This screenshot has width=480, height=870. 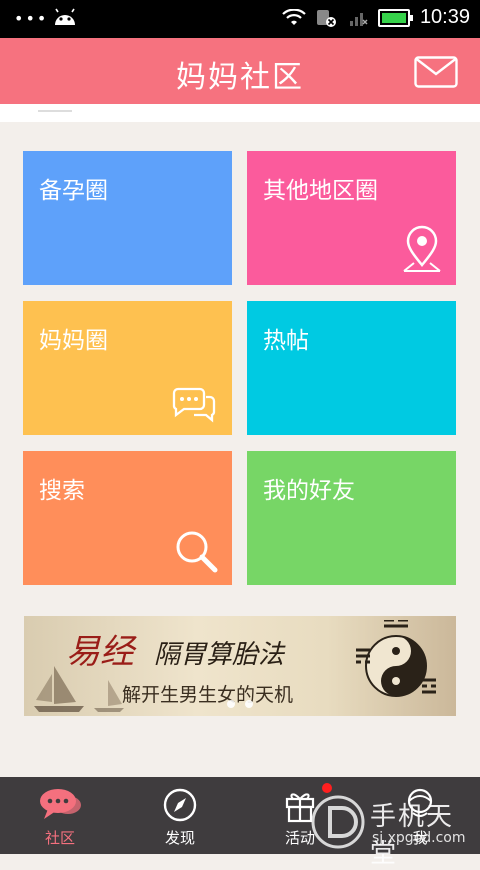 I want to click on watermark-logo-icon, so click(x=338, y=822).